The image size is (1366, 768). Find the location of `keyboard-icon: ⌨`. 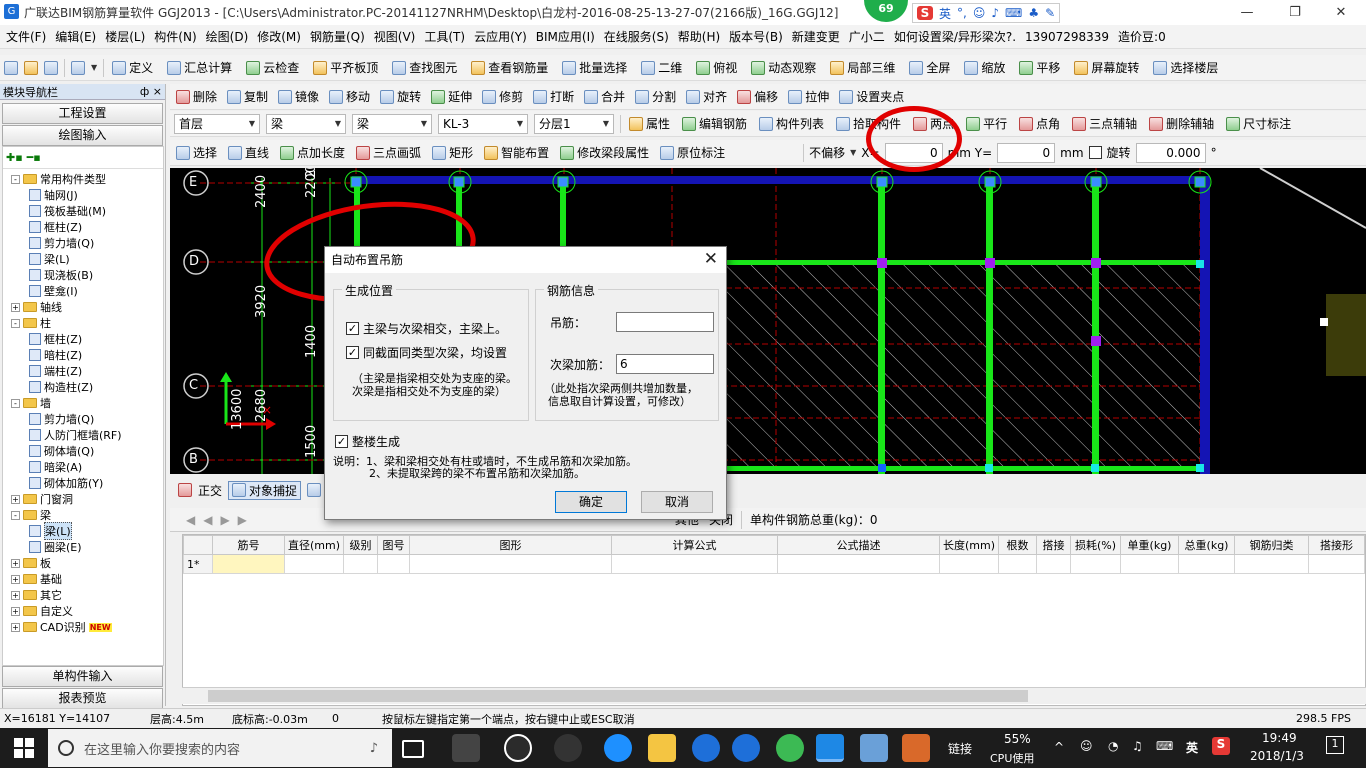

keyboard-icon: ⌨ is located at coordinates (1013, 13).